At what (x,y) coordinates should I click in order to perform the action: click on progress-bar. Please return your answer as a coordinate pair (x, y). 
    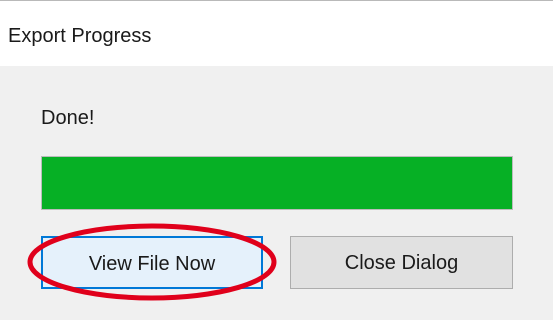
    Looking at the image, I should click on (277, 183).